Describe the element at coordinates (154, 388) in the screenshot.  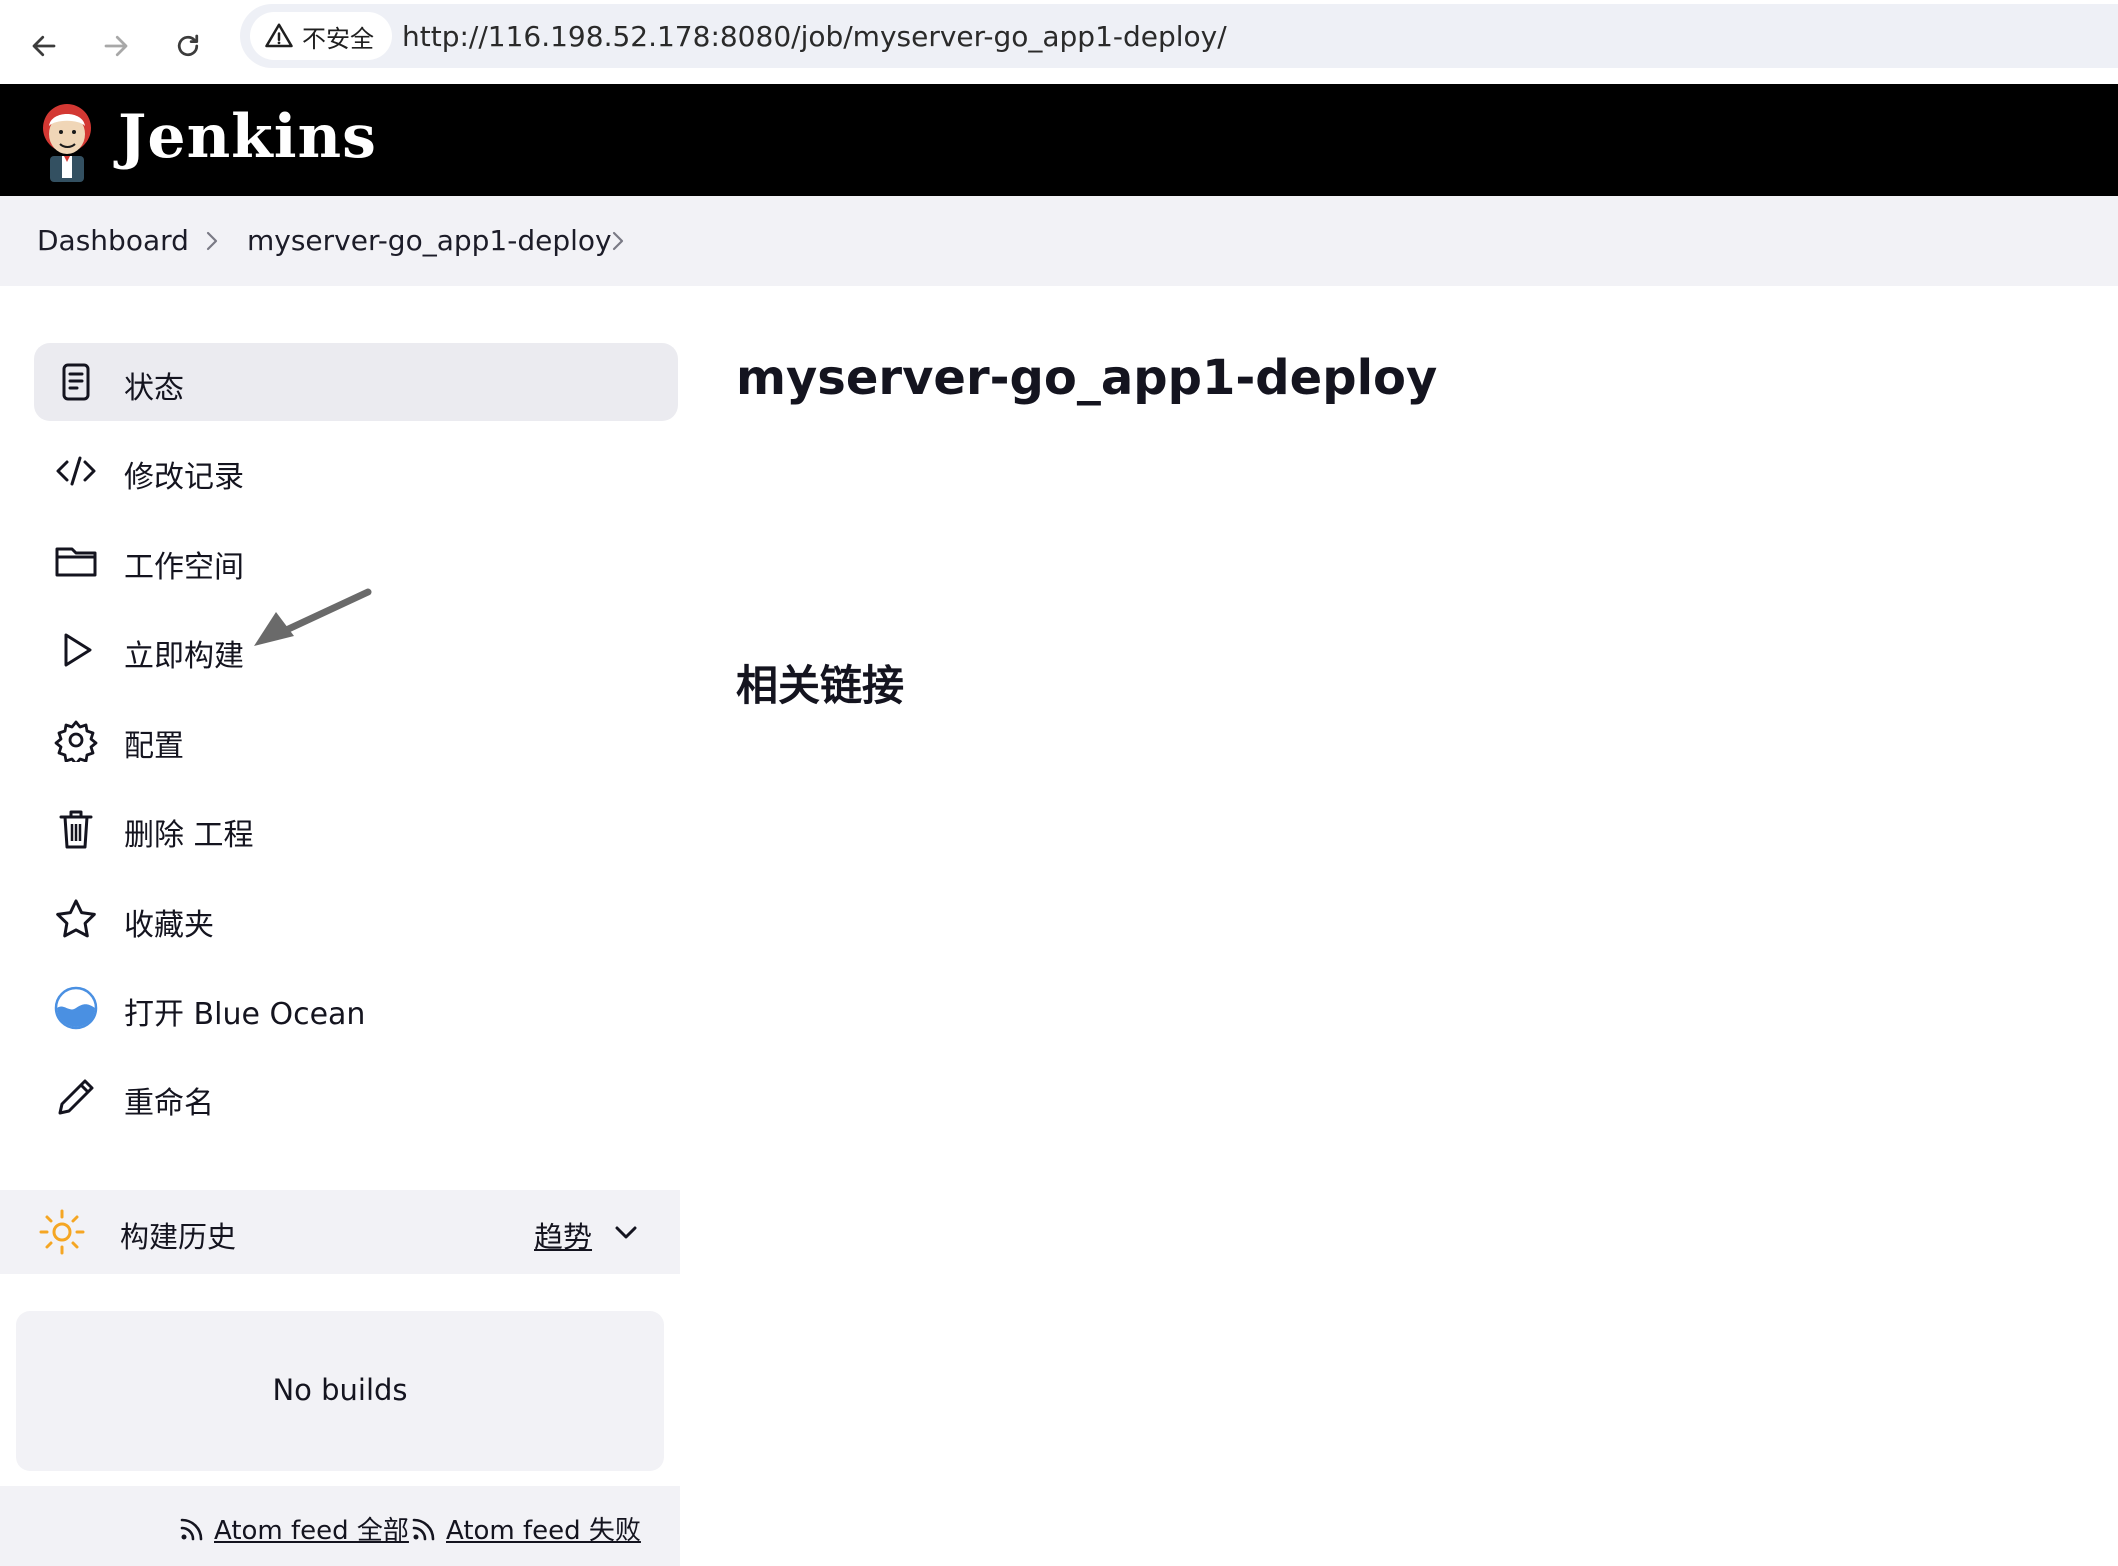
I see `sidebar-item-label: 状态` at that location.